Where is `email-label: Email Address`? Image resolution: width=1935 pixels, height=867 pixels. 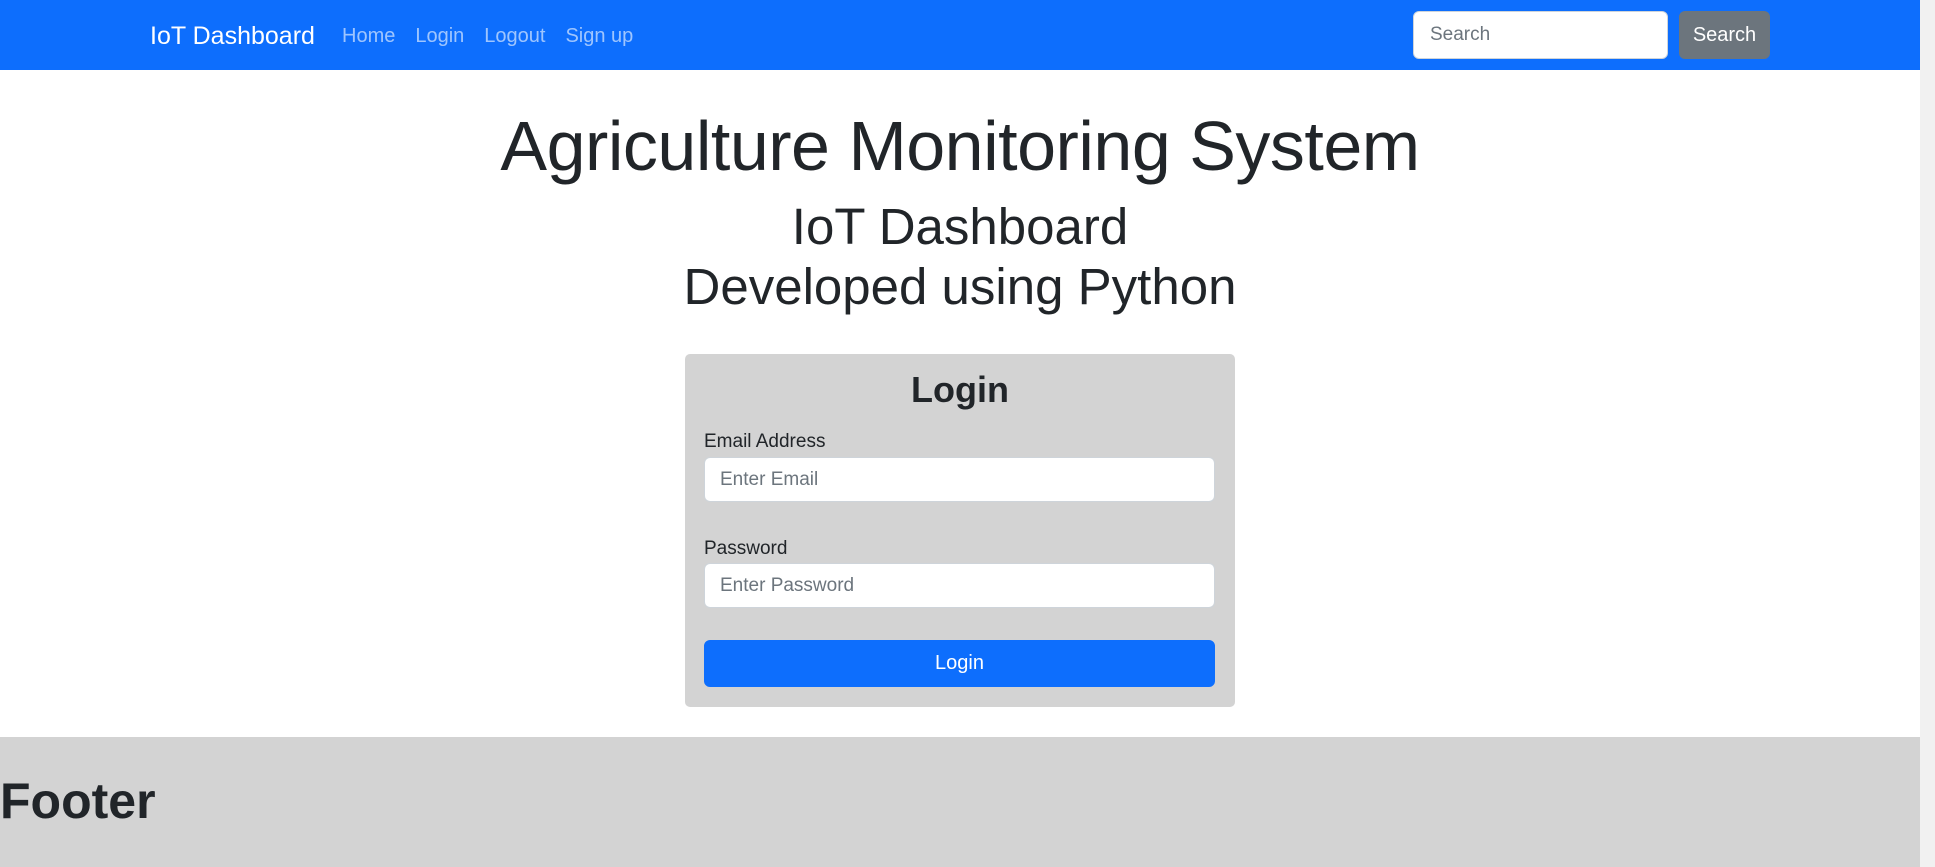 email-label: Email Address is located at coordinates (765, 441).